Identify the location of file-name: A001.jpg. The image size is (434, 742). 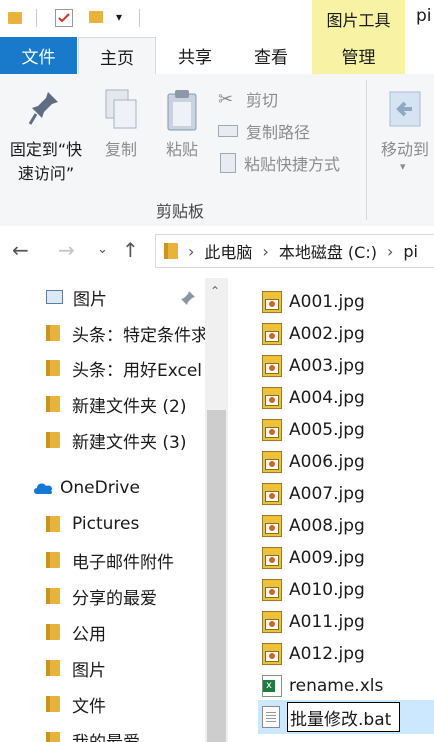
(327, 302).